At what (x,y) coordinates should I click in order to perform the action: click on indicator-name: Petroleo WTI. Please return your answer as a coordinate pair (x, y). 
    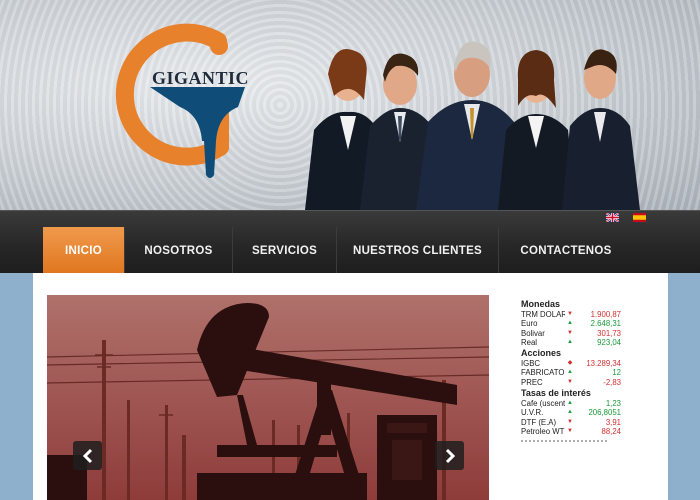
    Looking at the image, I should click on (543, 431).